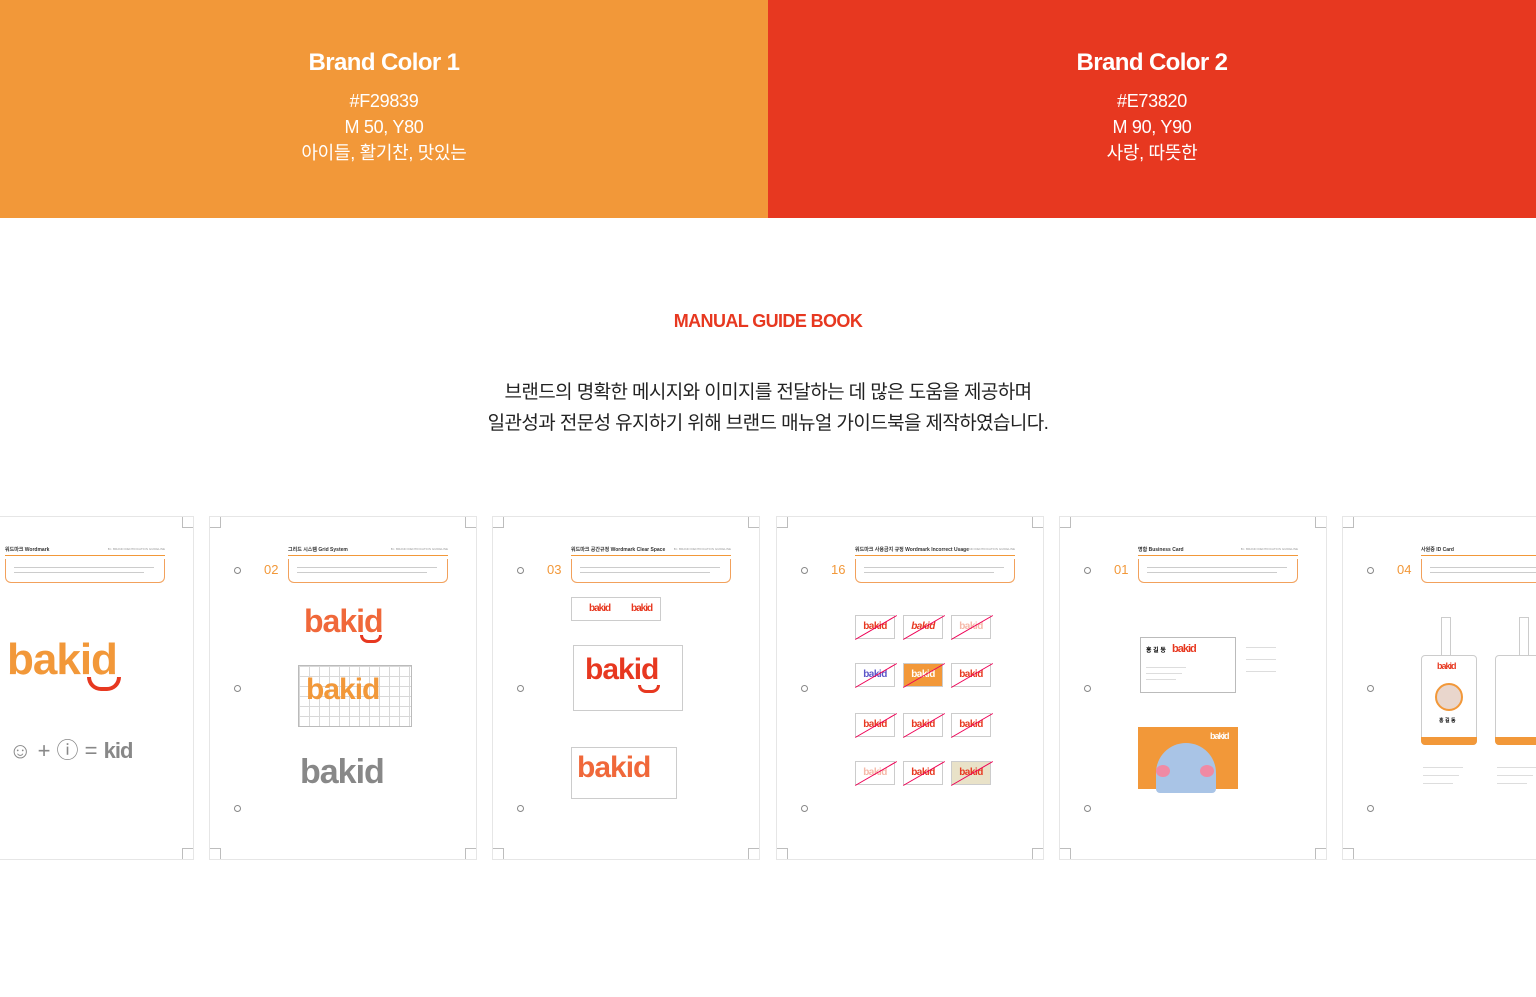  I want to click on brand-color-2-title: Brand Color 2, so click(1152, 62).